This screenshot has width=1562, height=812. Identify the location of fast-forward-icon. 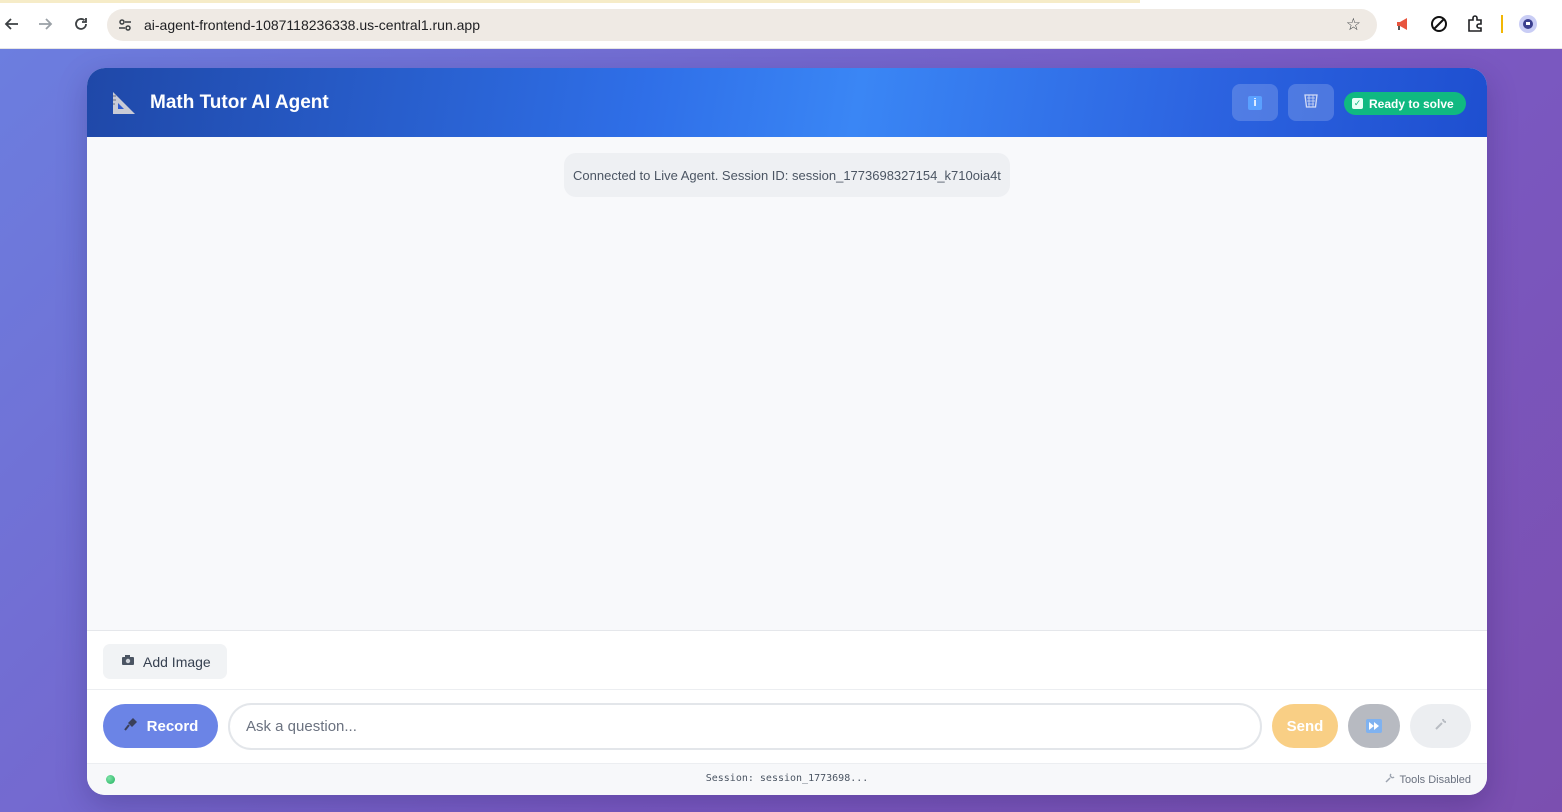
(1374, 726).